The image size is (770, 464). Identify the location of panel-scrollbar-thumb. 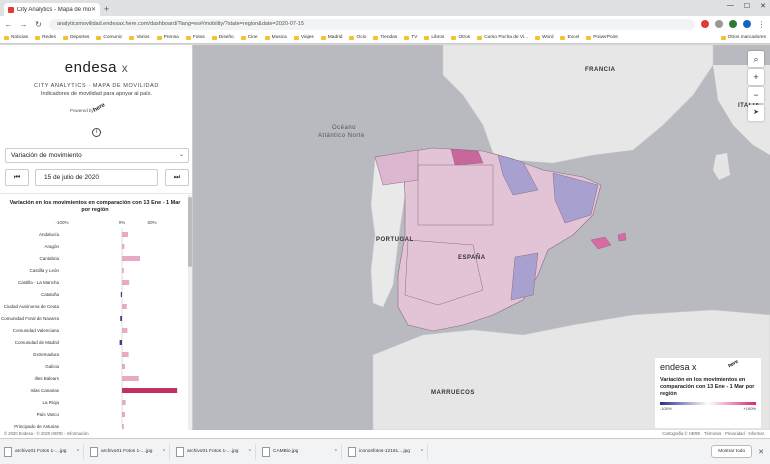
(190, 232).